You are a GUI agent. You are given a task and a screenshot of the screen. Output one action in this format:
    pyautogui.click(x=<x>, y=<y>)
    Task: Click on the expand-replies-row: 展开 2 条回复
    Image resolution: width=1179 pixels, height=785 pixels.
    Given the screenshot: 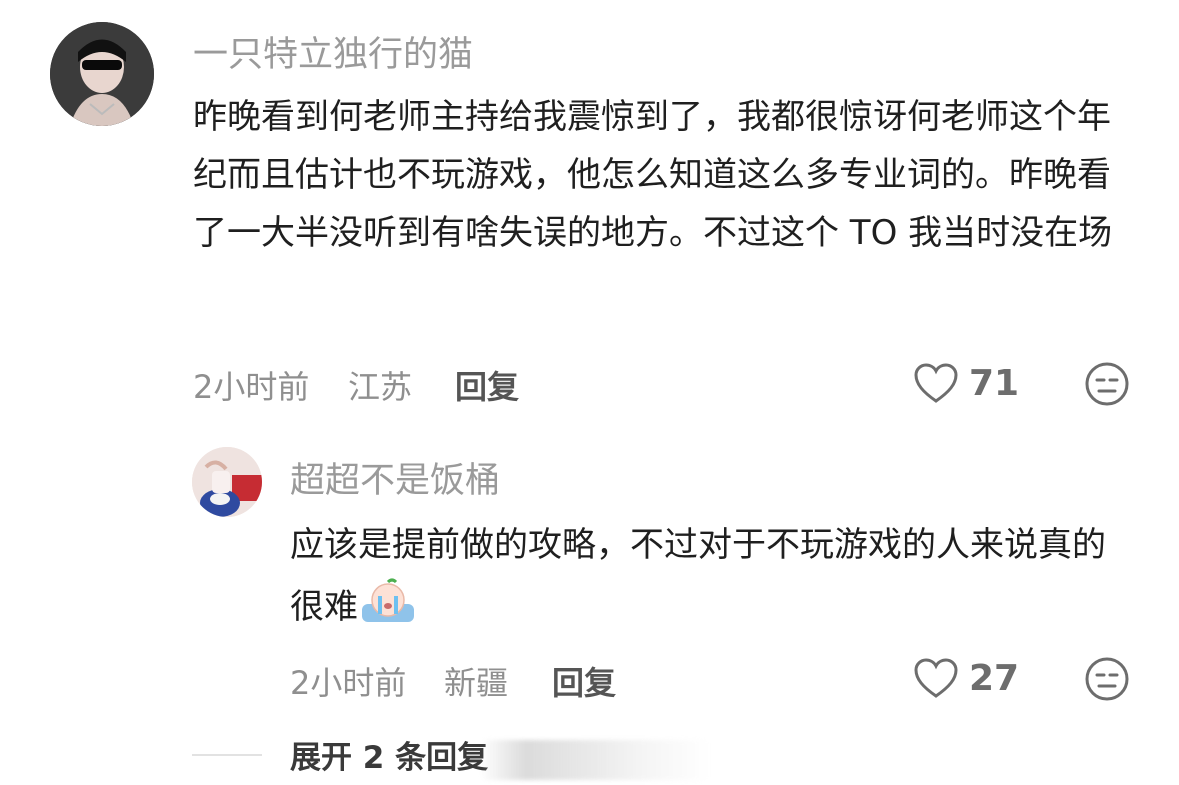 What is the action you would take?
    pyautogui.click(x=340, y=754)
    